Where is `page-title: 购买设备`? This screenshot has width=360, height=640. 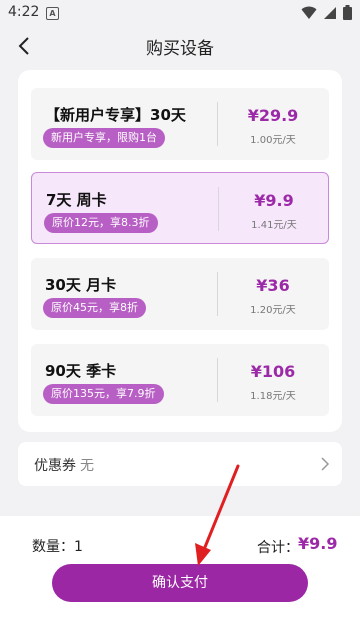 page-title: 购买设备 is located at coordinates (180, 49).